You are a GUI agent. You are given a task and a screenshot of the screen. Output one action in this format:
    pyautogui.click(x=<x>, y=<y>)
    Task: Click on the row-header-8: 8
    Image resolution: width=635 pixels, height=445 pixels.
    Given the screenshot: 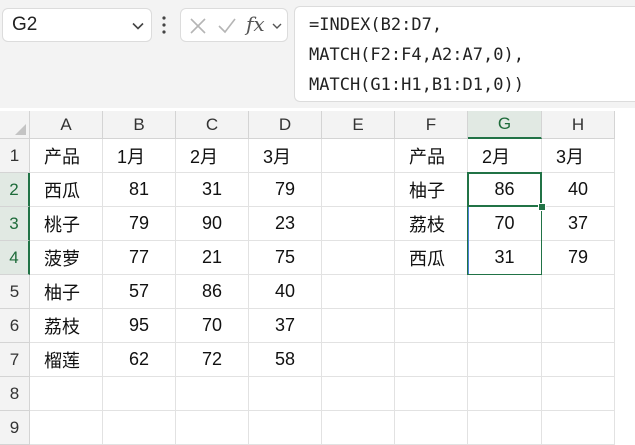 What is the action you would take?
    pyautogui.click(x=15, y=394)
    